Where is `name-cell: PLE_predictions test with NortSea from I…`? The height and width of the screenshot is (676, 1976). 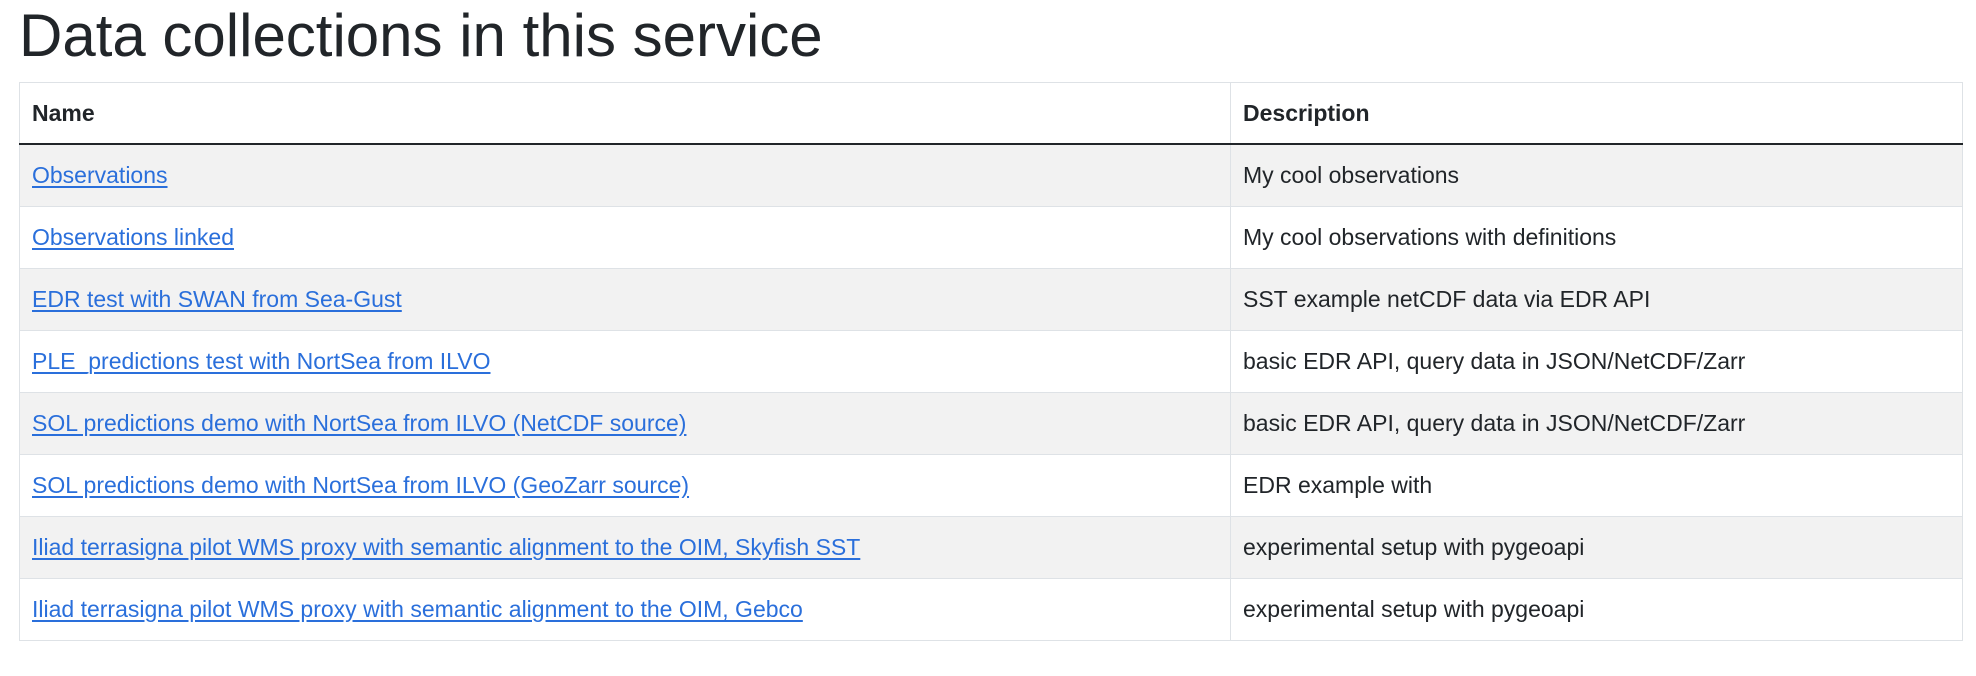
name-cell: PLE_predictions test with NortSea from I… is located at coordinates (625, 361).